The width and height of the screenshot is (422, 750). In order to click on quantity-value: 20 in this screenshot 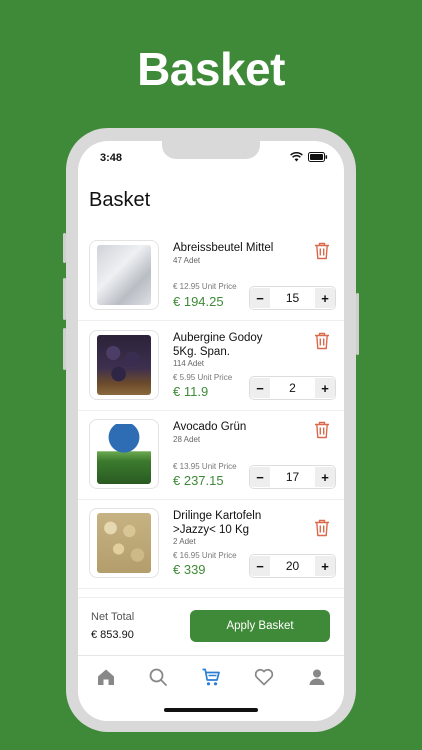, I will do `click(292, 566)`.